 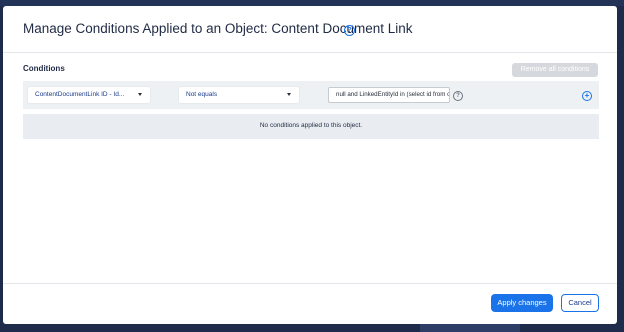 What do you see at coordinates (587, 96) in the screenshot?
I see `add-condition-icon: +` at bounding box center [587, 96].